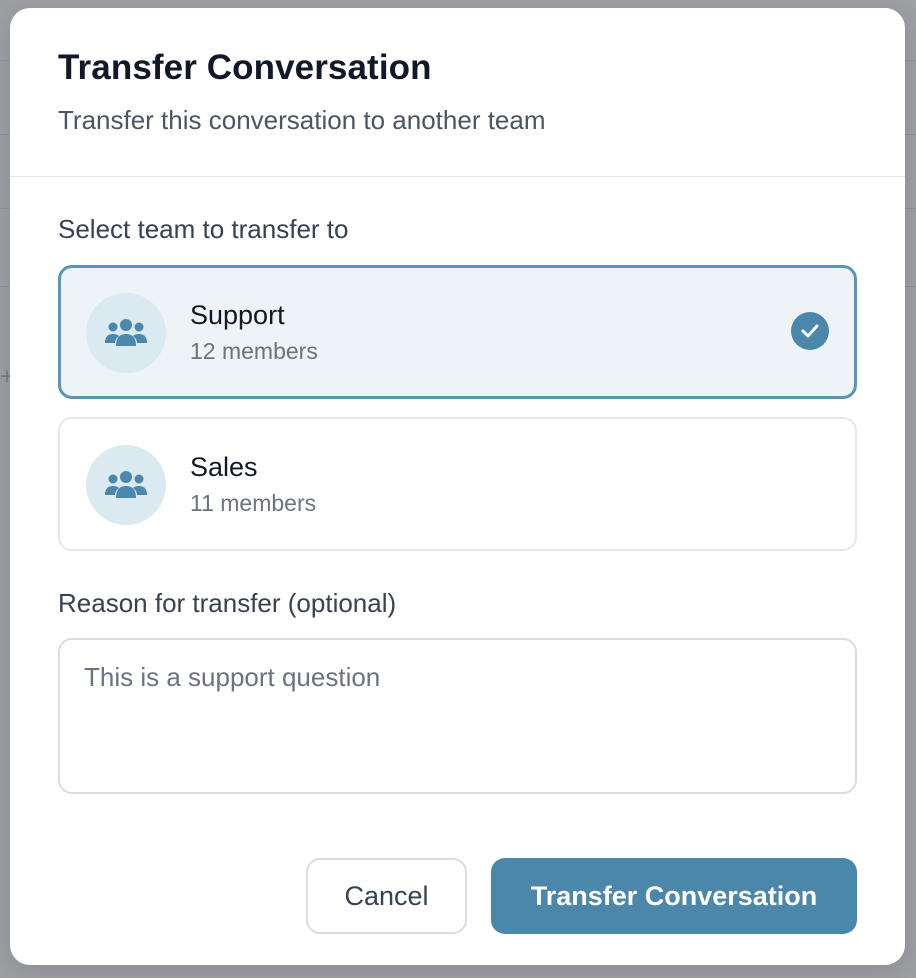  Describe the element at coordinates (203, 229) in the screenshot. I see `team-select-label: Select team to transfer to` at that location.